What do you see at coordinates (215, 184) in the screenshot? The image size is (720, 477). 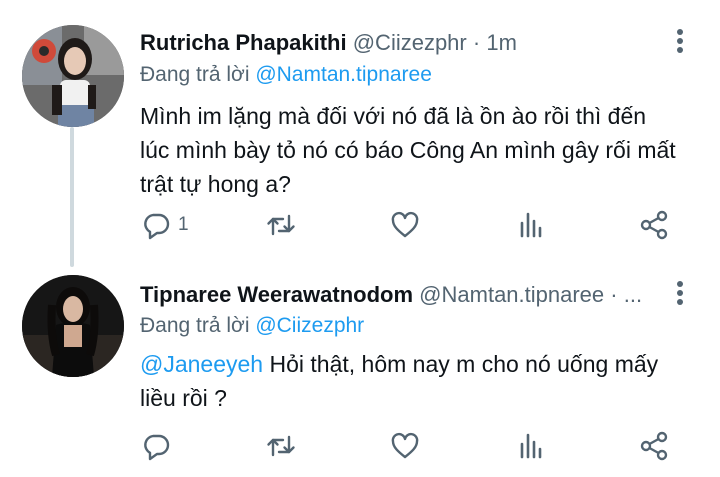 I see `tweet-text-line: trật tự hong a?` at bounding box center [215, 184].